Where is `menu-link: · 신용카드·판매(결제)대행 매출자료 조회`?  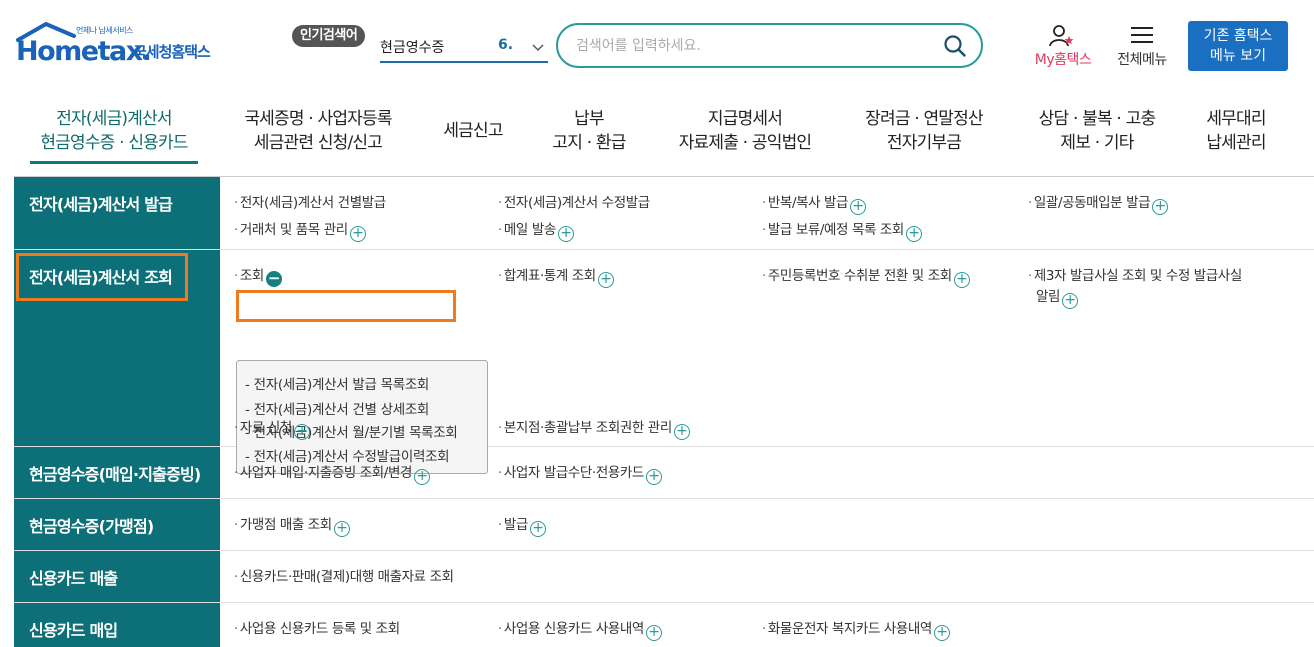
menu-link: · 신용카드·판매(결제)대행 매출자료 조회 is located at coordinates (344, 575).